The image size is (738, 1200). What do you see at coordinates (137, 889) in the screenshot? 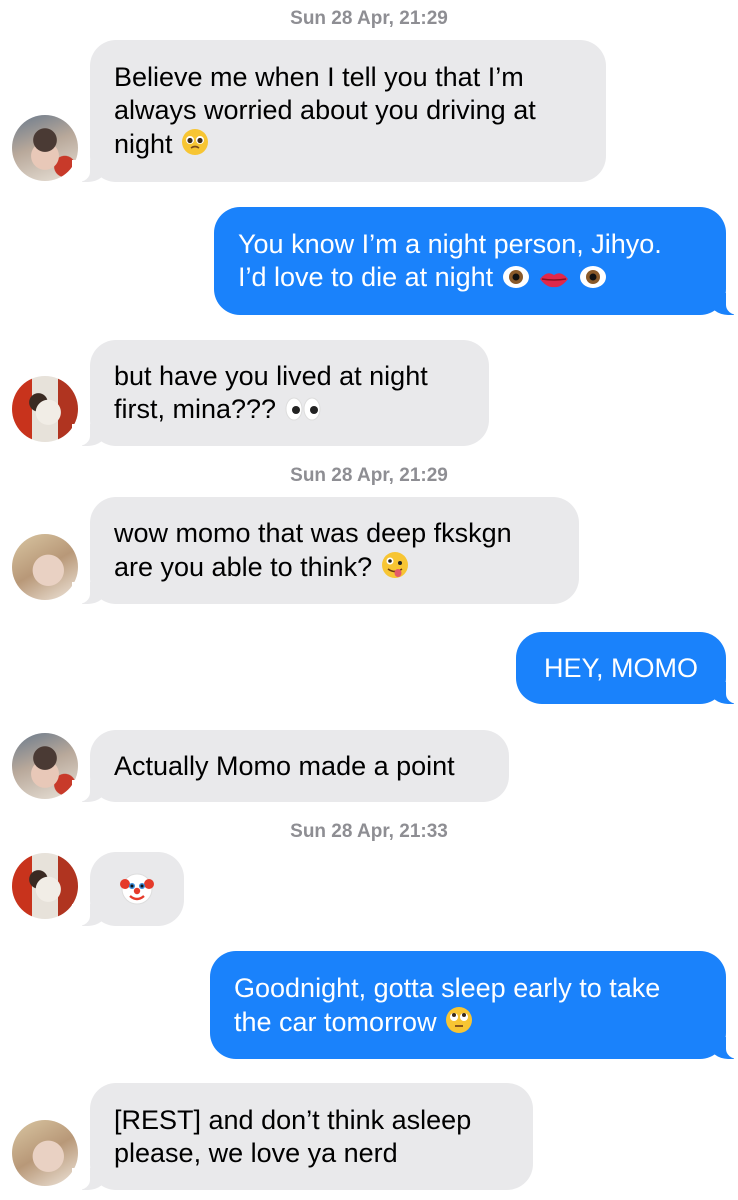
I see `clown-face-icon` at bounding box center [137, 889].